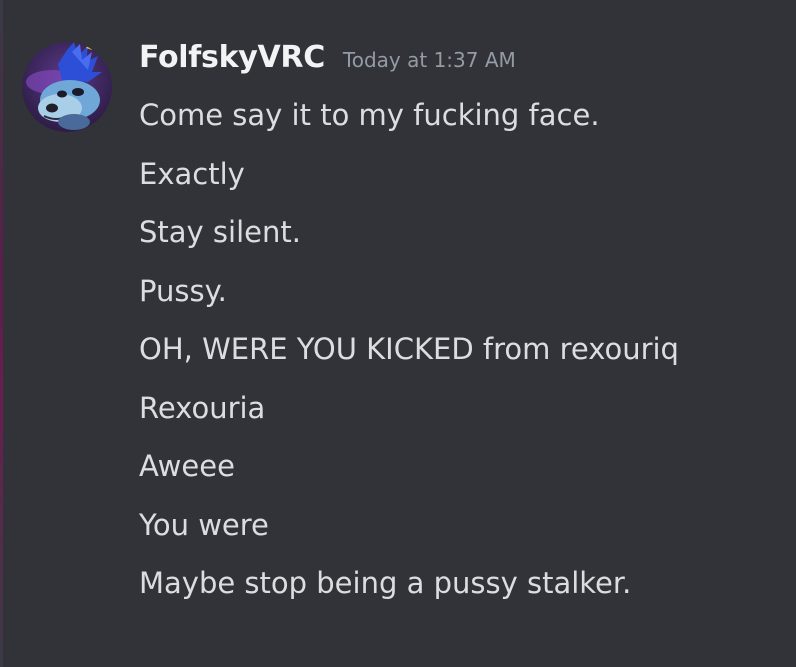  Describe the element at coordinates (409, 349) in the screenshot. I see `message-text: OH, WERE YOU KICKED from rexouriq` at that location.